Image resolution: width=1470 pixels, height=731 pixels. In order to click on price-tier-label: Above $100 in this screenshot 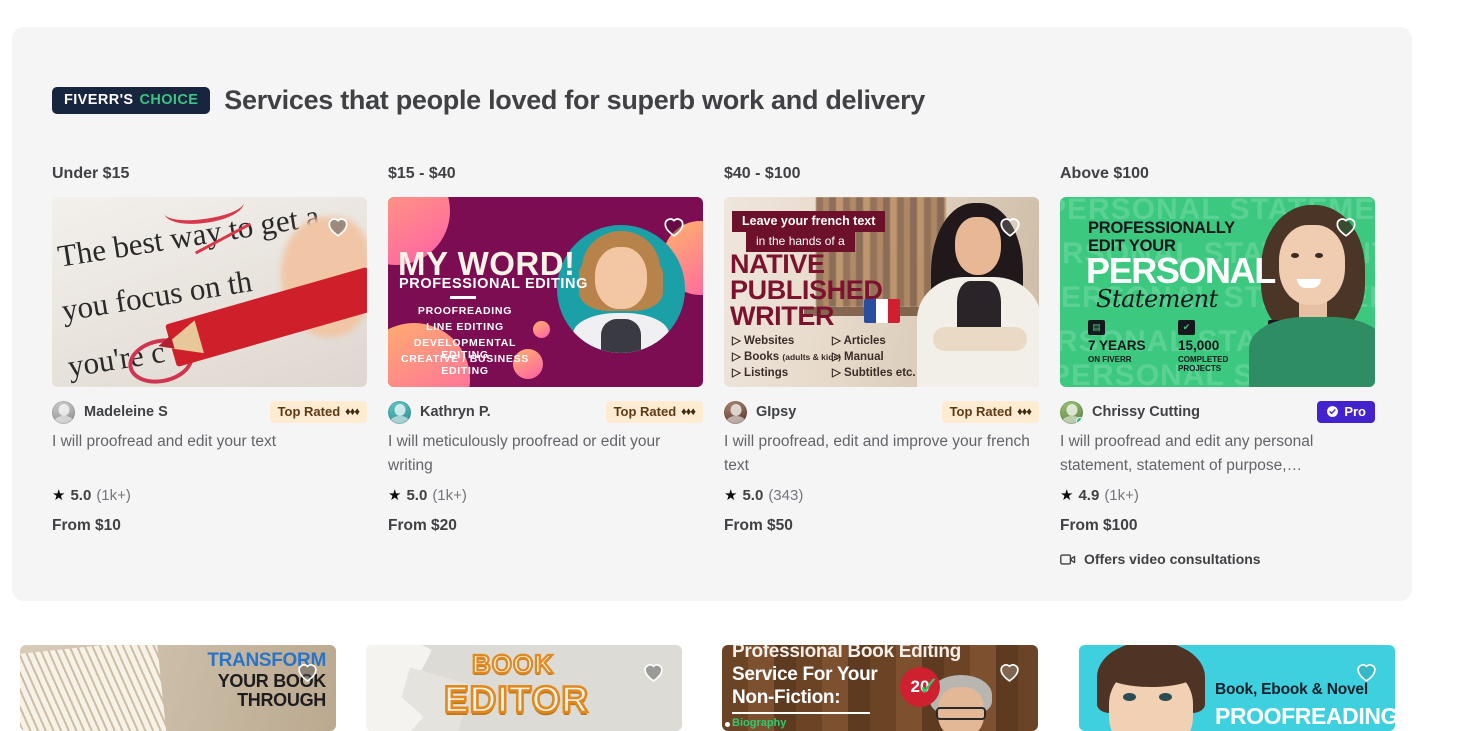, I will do `click(1104, 173)`.